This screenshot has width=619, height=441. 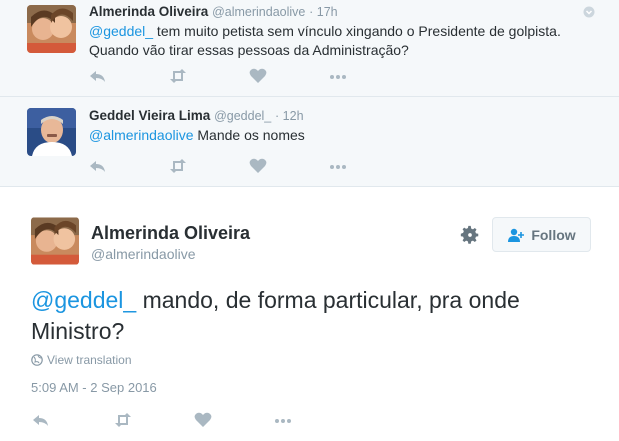 I want to click on tweet-header: Almerinda Oliveira @almerindaolive · 17h, so click(x=213, y=11).